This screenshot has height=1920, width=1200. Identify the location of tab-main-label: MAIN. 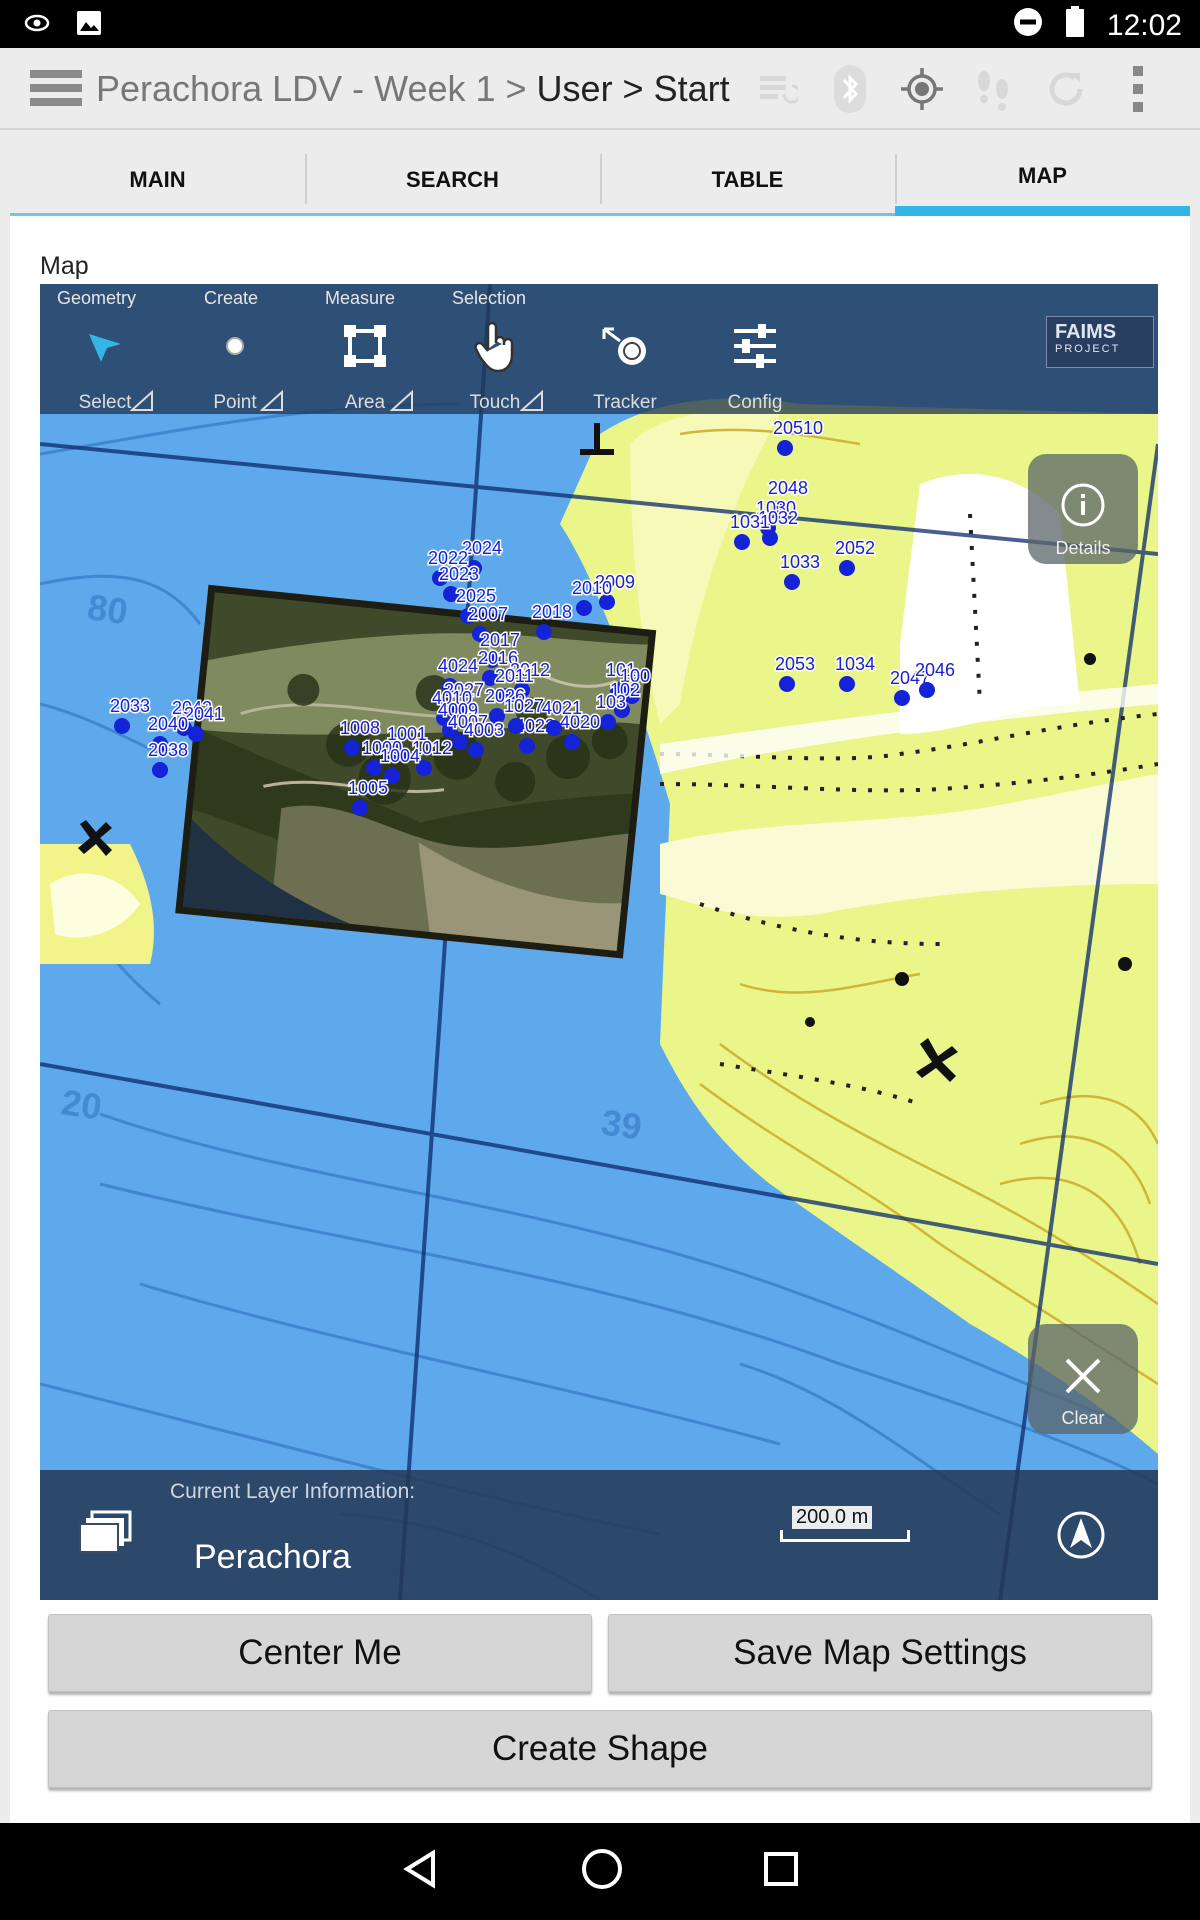
(157, 179).